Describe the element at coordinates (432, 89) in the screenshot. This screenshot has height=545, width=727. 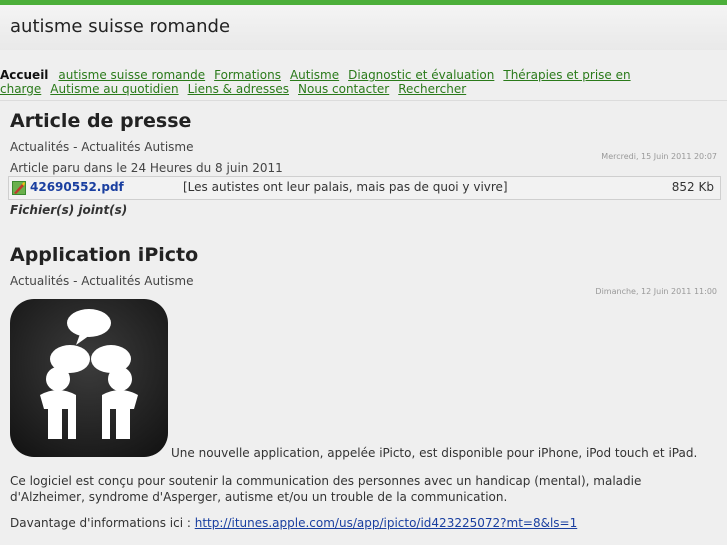
I see `nav-item-rechercher: Rechercher` at that location.